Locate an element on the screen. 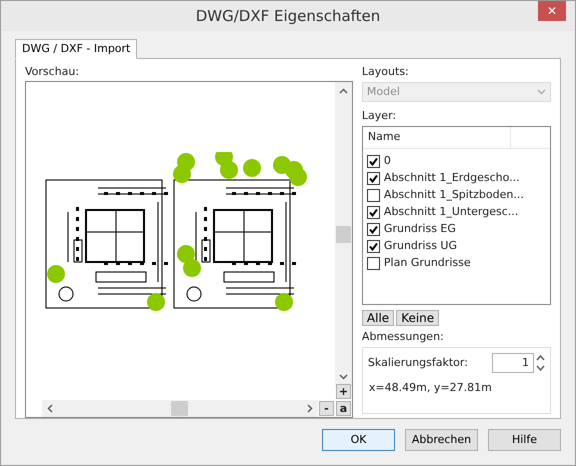 Image resolution: width=576 pixels, height=466 pixels. vertical-scrollbar is located at coordinates (343, 234).